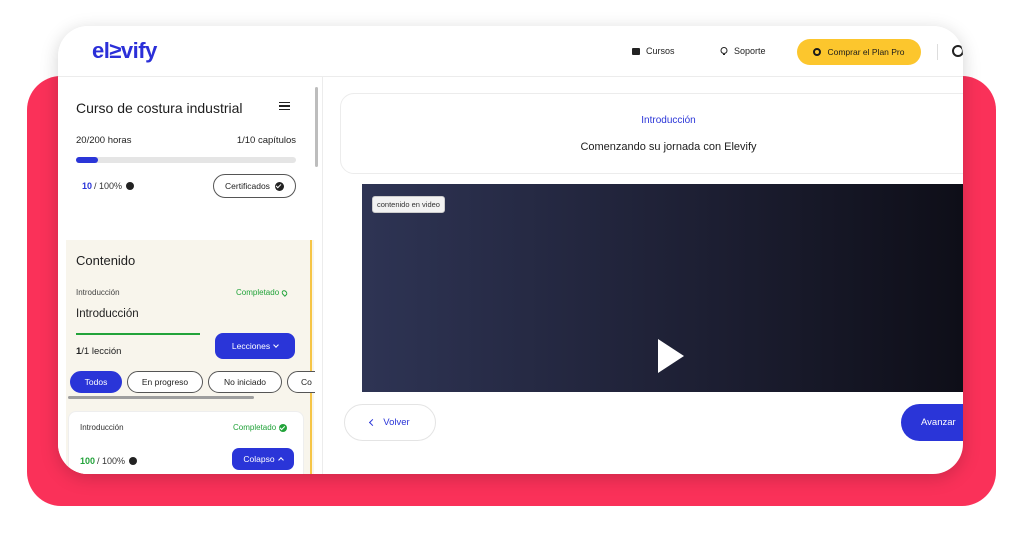 The height and width of the screenshot is (536, 1024). I want to click on course-percent-value: 10, so click(87, 186).